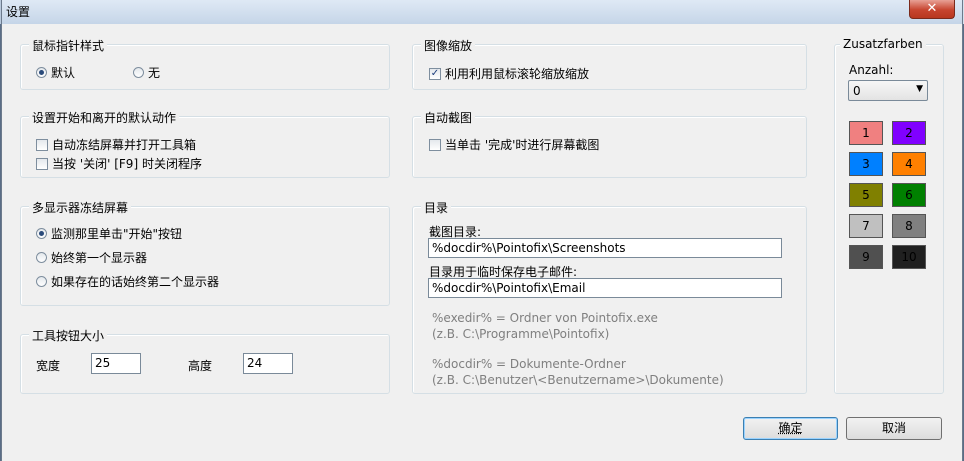 The width and height of the screenshot is (964, 461). What do you see at coordinates (48, 366) in the screenshot?
I see `tool-width-label: 宽度` at bounding box center [48, 366].